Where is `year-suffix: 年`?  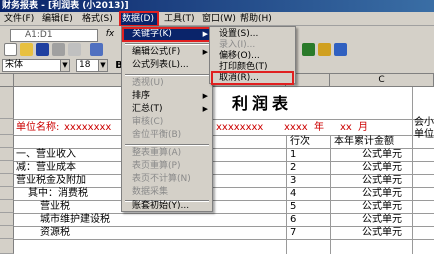 year-suffix: 年 is located at coordinates (319, 127).